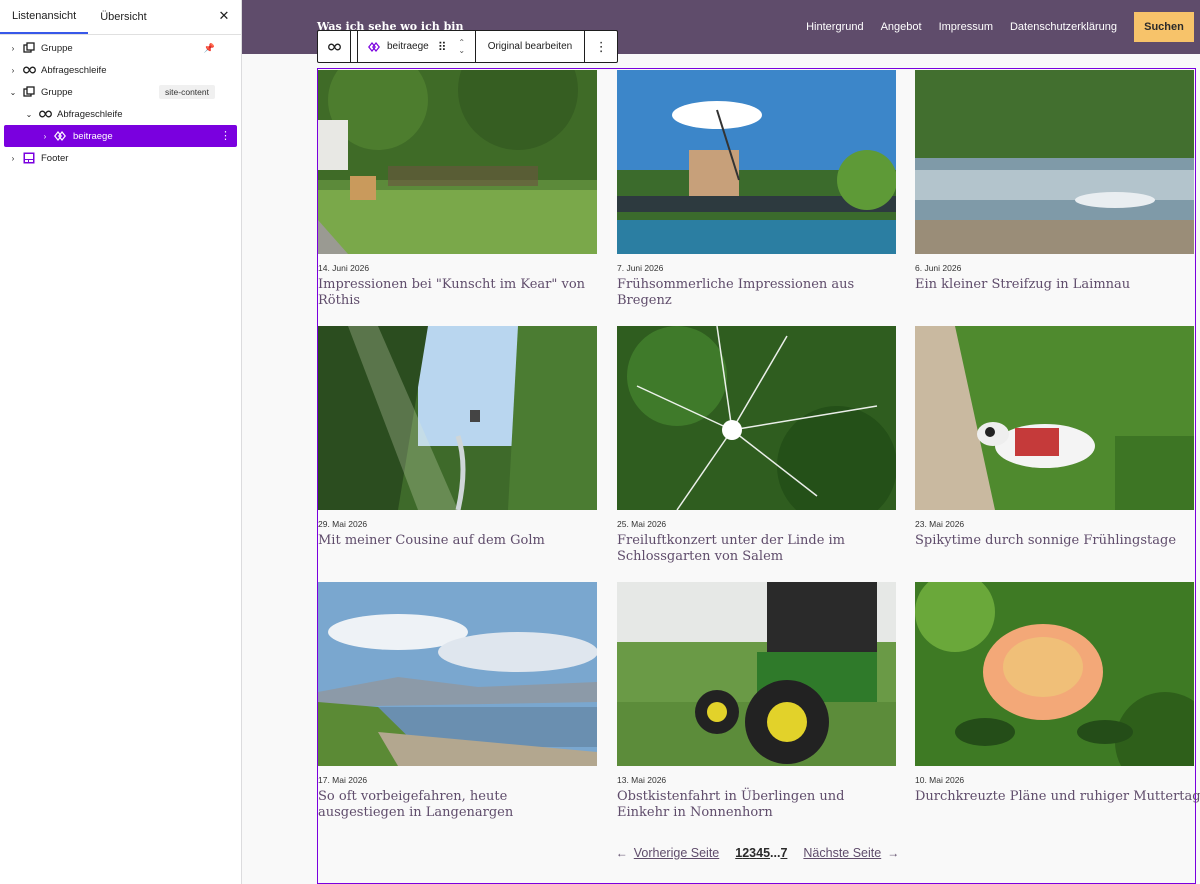 The width and height of the screenshot is (1200, 884). Describe the element at coordinates (55, 158) in the screenshot. I see `tree-item-label: Footer` at that location.